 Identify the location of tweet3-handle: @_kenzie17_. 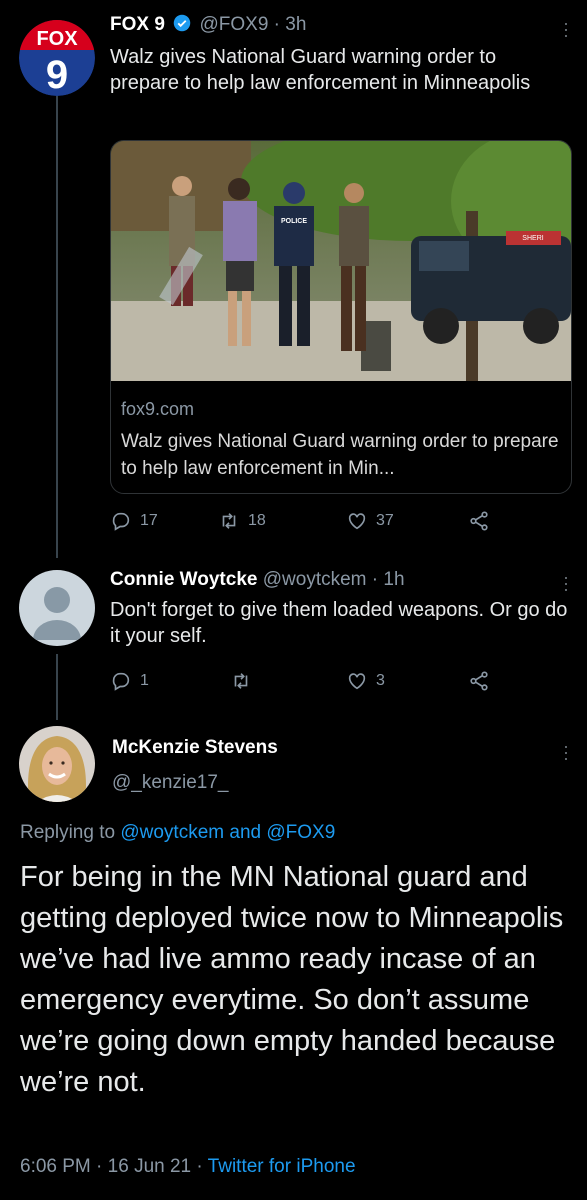
(170, 783).